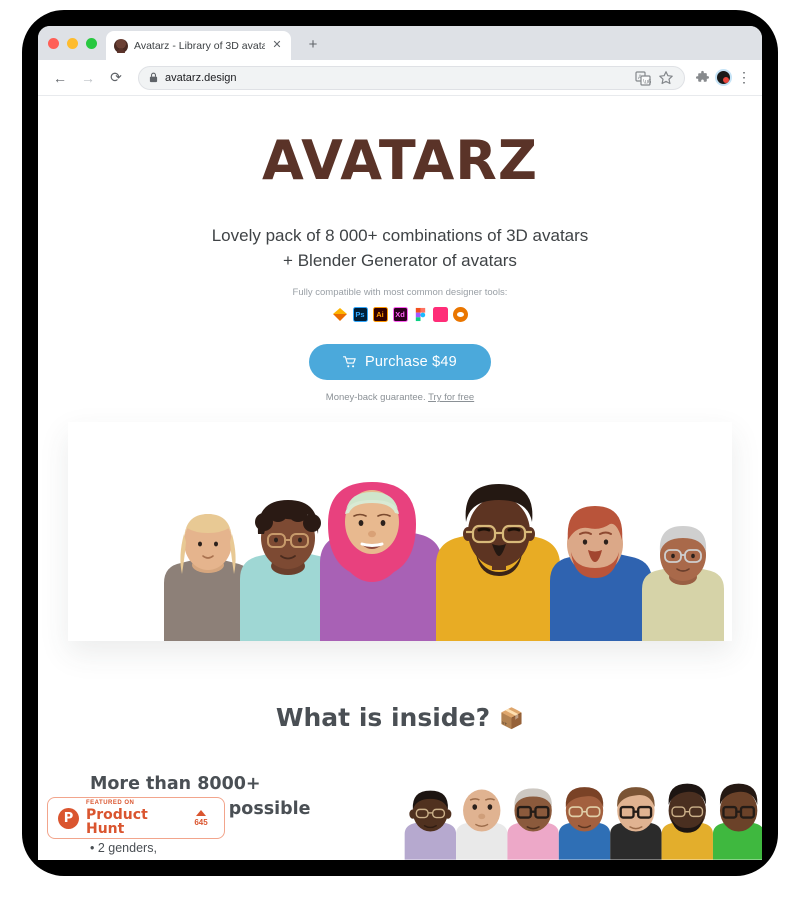 This screenshot has height=900, width=800. What do you see at coordinates (201, 822) in the screenshot?
I see `product-hunt-vote-count: 645` at bounding box center [201, 822].